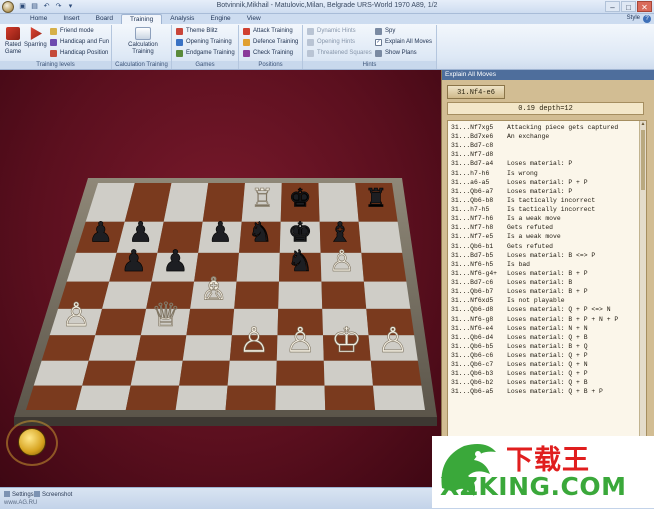  Describe the element at coordinates (396, 53) in the screenshot. I see `show-plans-button: Show Plans` at that location.